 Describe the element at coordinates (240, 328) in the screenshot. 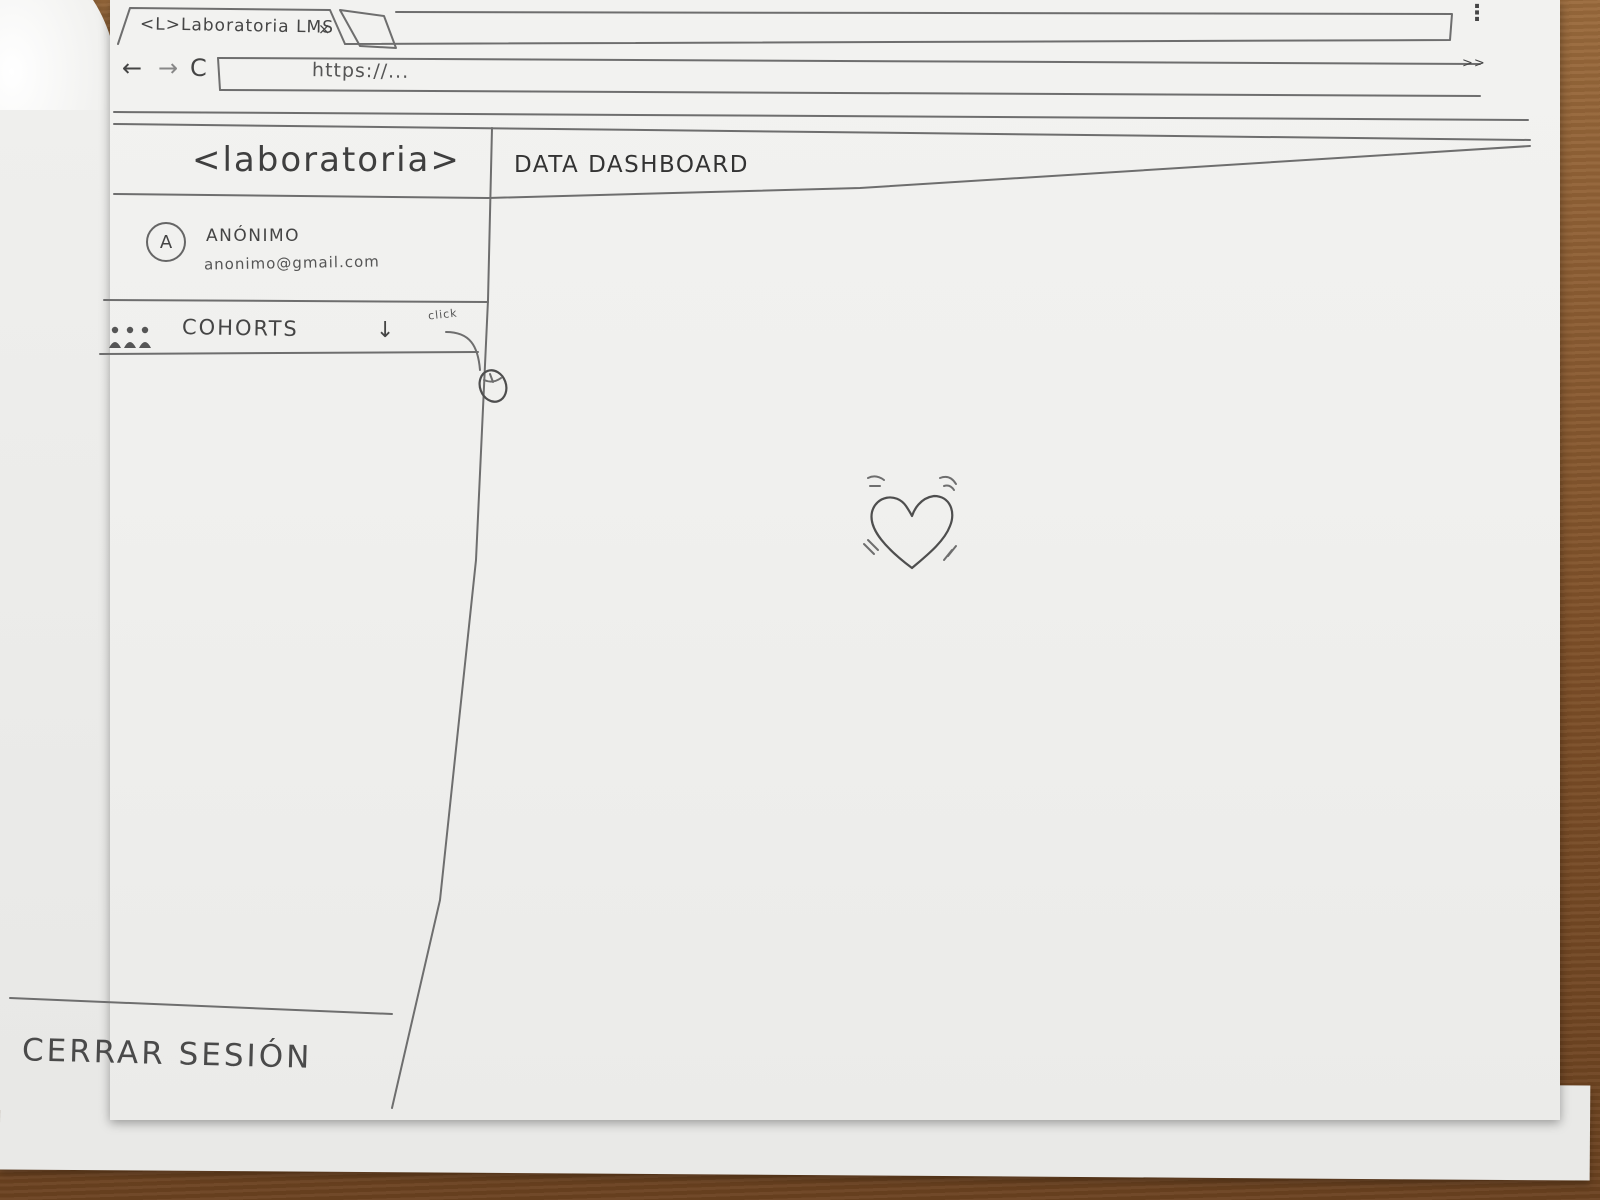

I see `cohorts-menu-item: COHORTS` at that location.